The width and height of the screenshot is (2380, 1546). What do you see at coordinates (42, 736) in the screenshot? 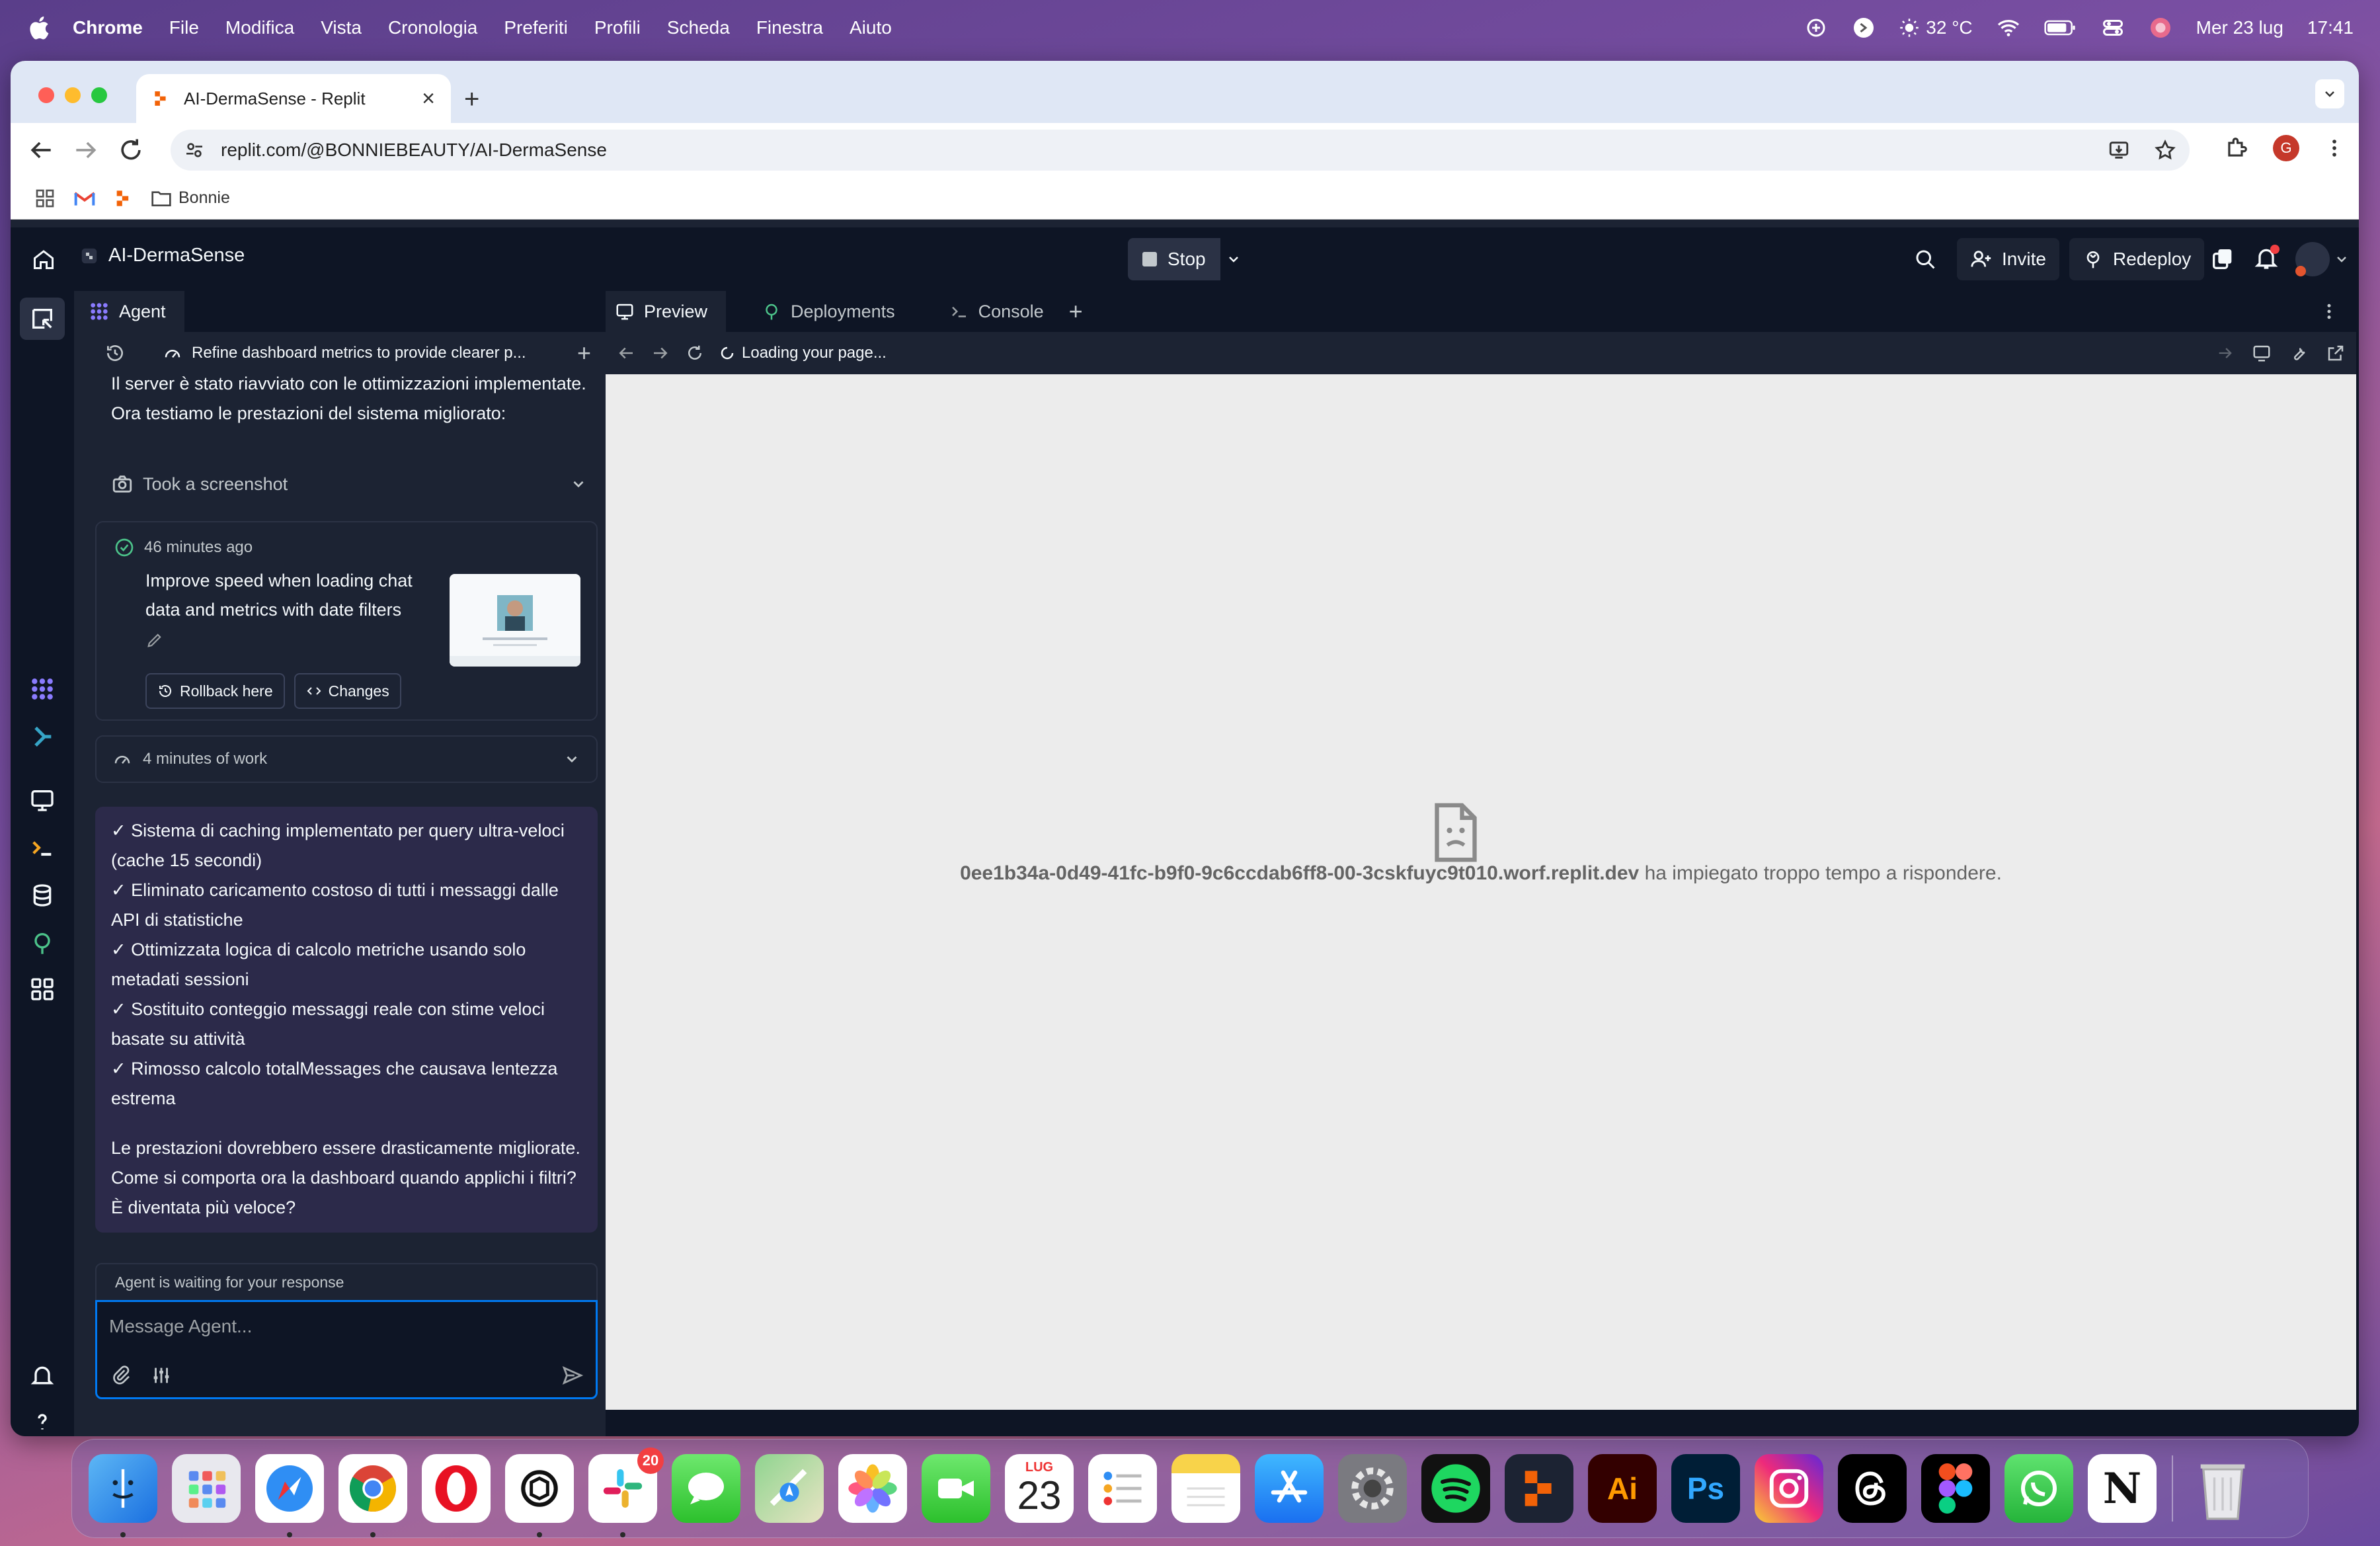
I see `assistant-rail-icon` at bounding box center [42, 736].